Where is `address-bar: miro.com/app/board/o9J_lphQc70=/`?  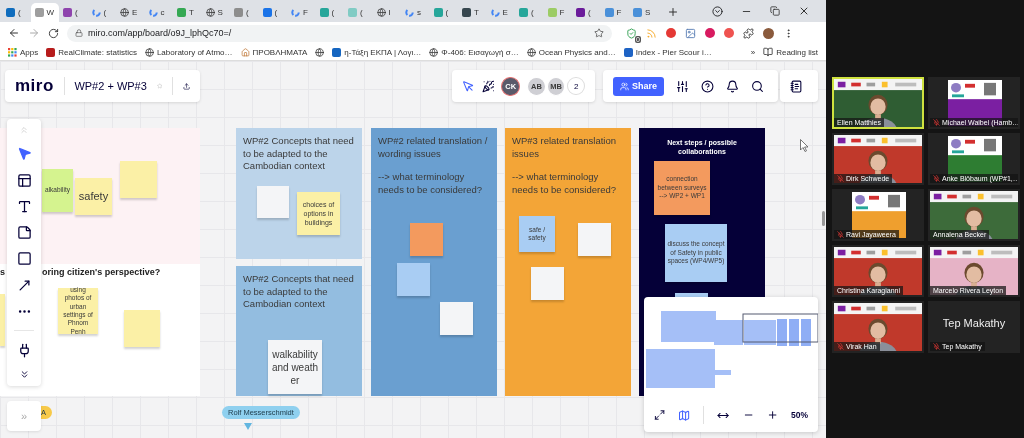 address-bar: miro.com/app/board/o9J_lphQc70=/ is located at coordinates (339, 33).